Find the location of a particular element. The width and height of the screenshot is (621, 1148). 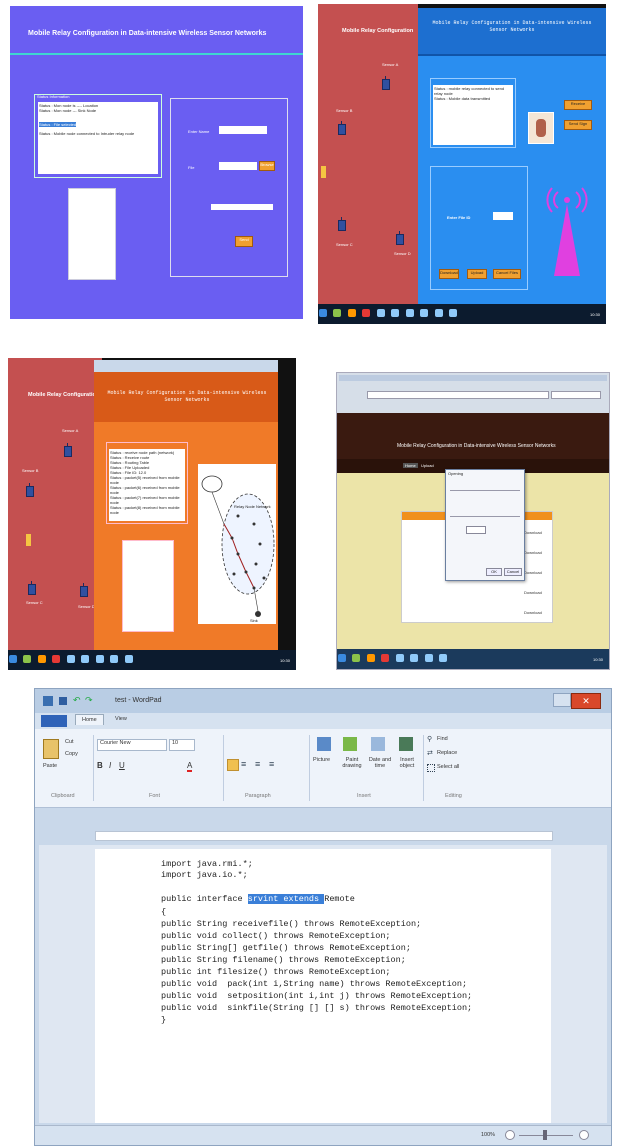

progress-bar is located at coordinates (242, 207).